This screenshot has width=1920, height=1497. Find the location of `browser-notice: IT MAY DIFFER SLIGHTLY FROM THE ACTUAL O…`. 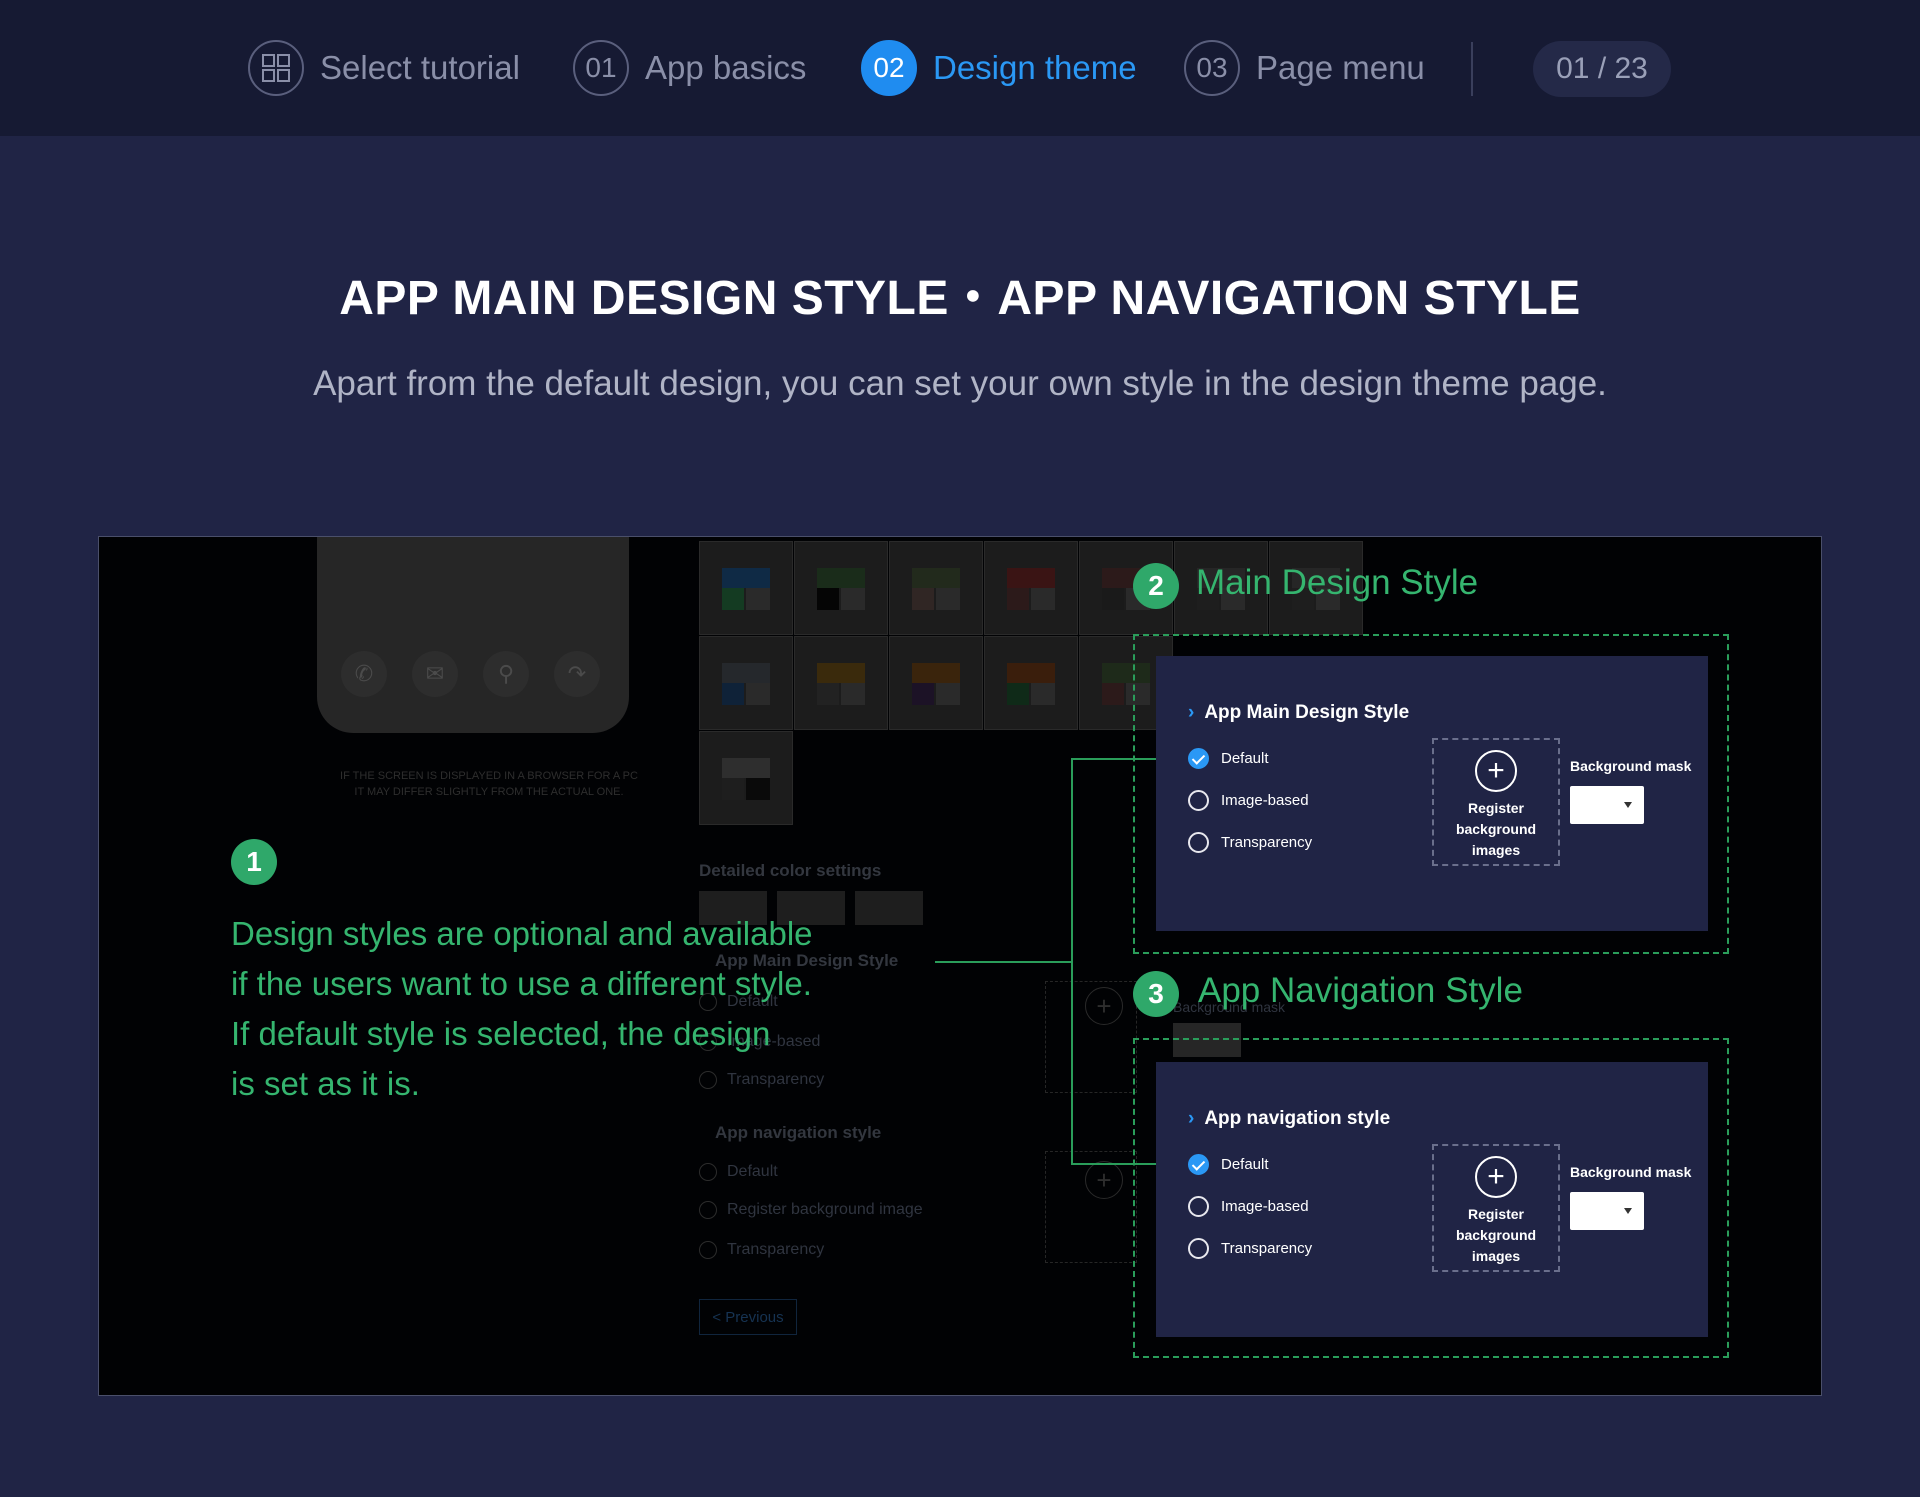

browser-notice: IT MAY DIFFER SLIGHTLY FROM THE ACTUAL O… is located at coordinates (489, 792).